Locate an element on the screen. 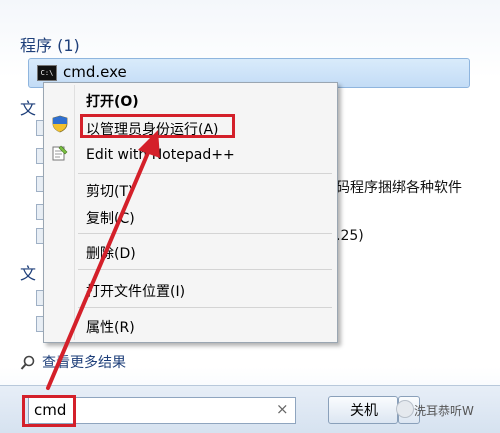 The width and height of the screenshot is (500, 433). console-icon: C:\ is located at coordinates (47, 73).